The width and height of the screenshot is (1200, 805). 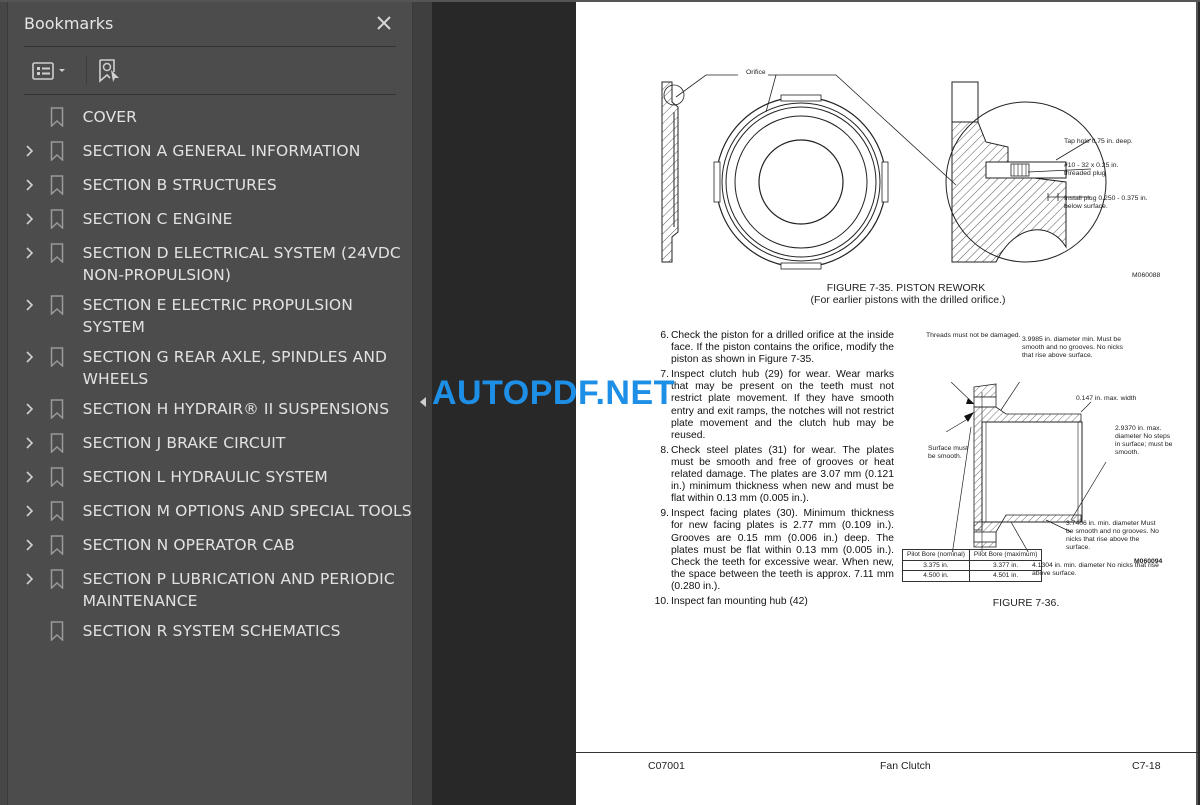 I want to click on bookmark-item: SECTION A GENERAL INFORMATION, so click(x=210, y=153).